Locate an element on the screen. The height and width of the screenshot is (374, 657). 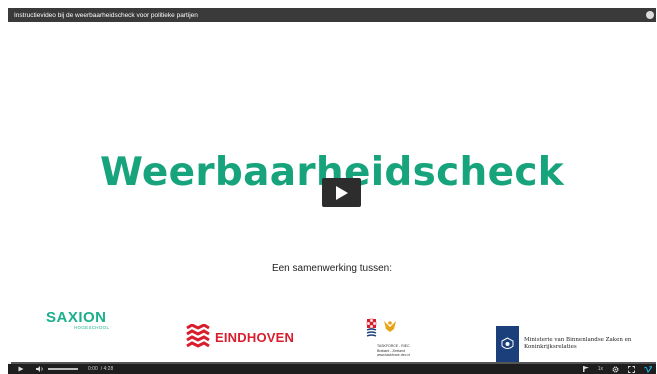
fullscreen-button is located at coordinates (631, 369).